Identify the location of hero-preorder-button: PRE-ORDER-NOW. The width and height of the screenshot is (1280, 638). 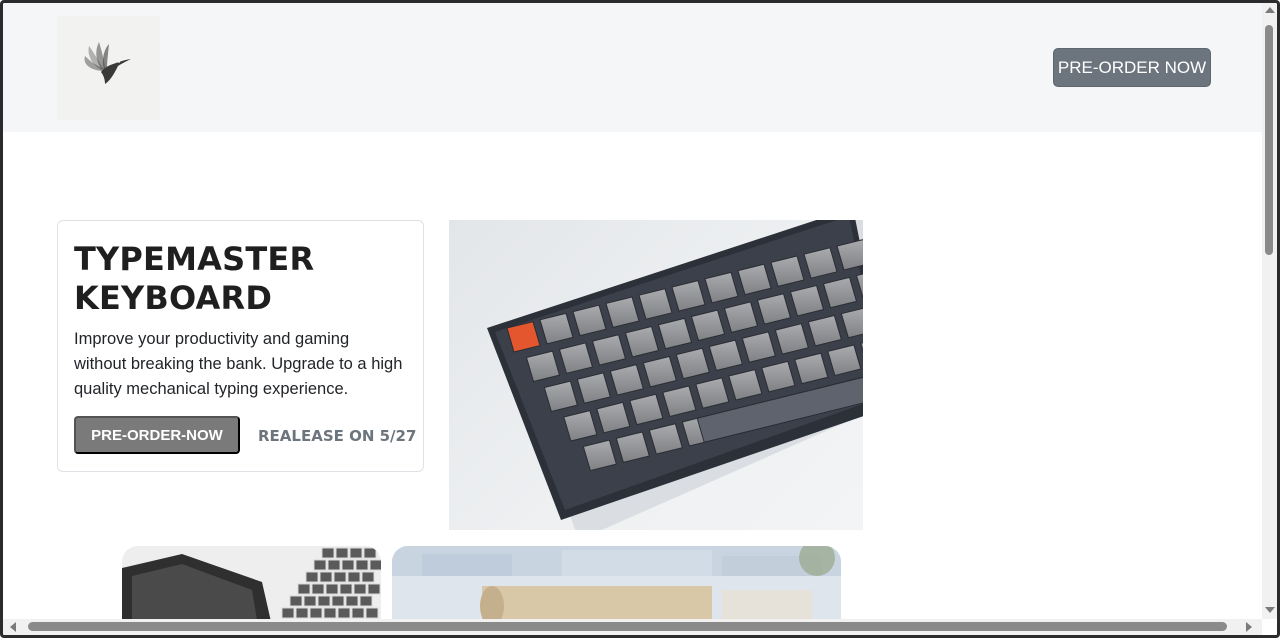
(157, 435).